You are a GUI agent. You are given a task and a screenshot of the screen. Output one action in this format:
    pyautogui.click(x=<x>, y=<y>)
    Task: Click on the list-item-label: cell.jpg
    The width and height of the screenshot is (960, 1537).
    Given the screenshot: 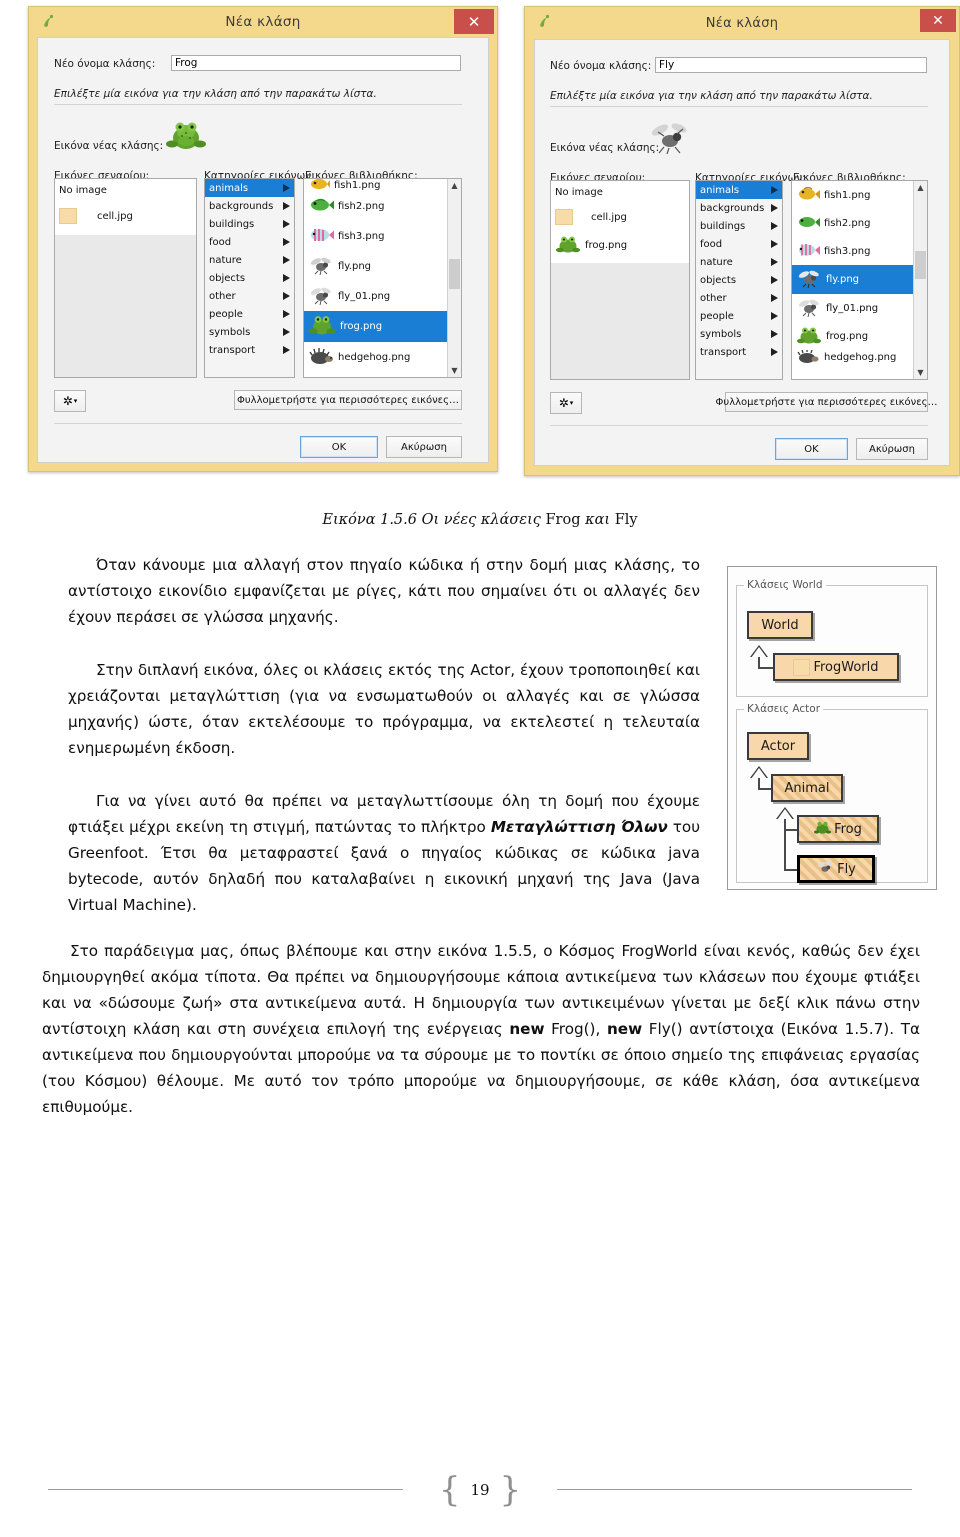 What is the action you would take?
    pyautogui.click(x=609, y=217)
    